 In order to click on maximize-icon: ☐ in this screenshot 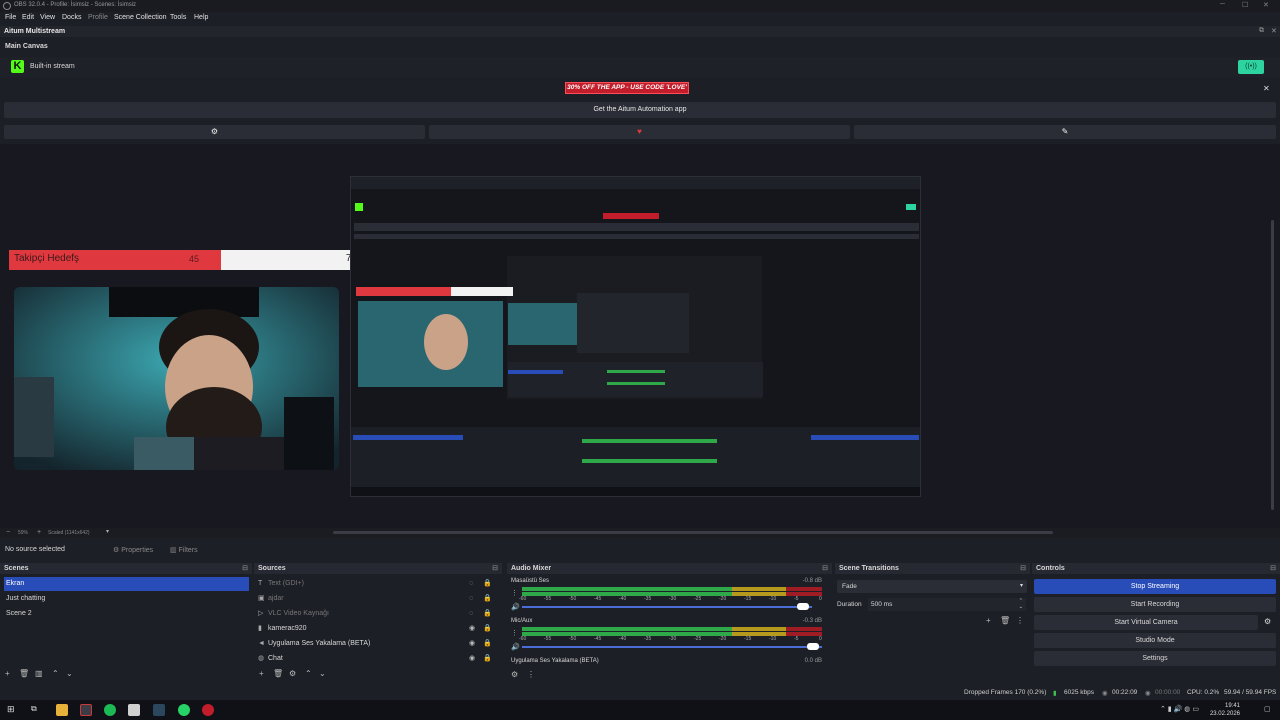, I will do `click(1245, 5)`.